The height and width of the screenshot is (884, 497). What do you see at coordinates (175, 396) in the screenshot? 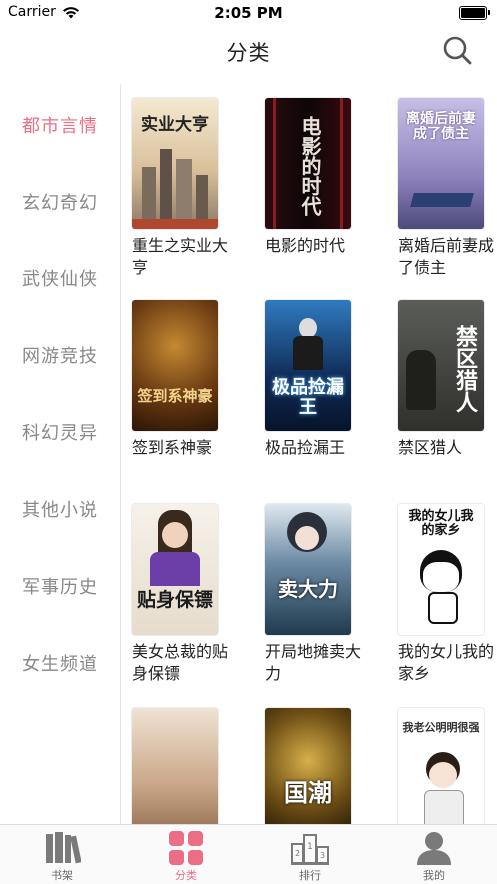
I see `cover-text: 签到系神豪` at bounding box center [175, 396].